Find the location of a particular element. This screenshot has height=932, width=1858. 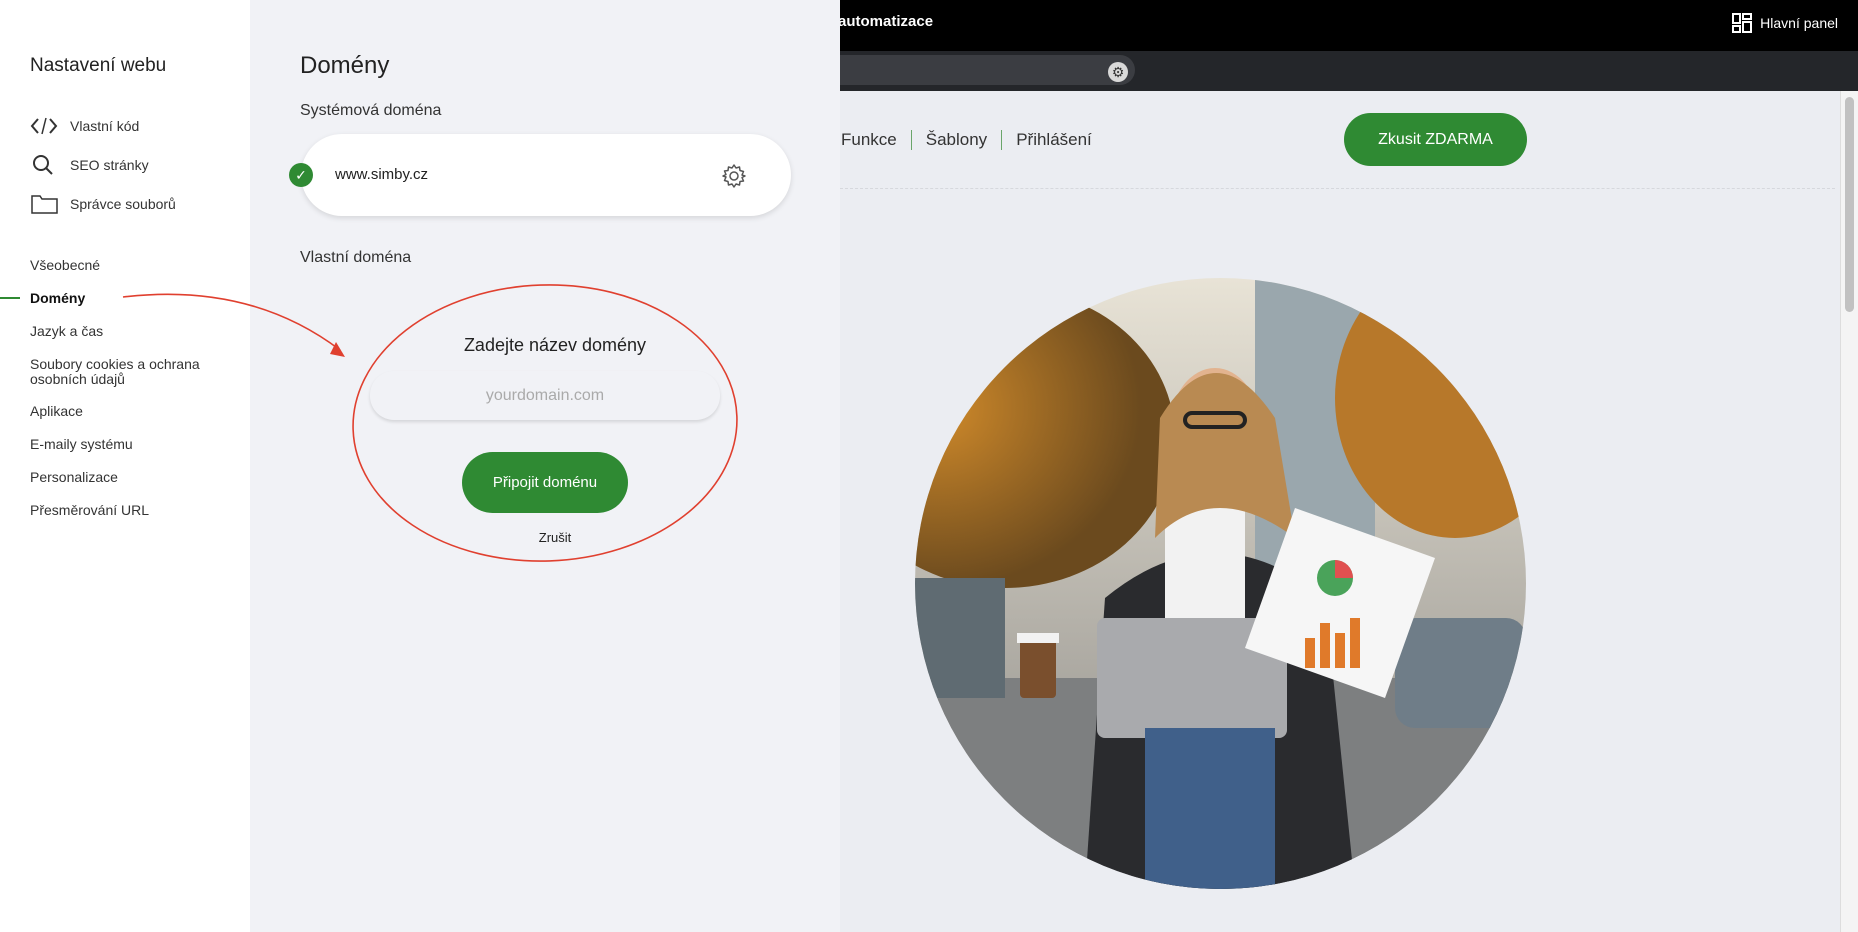

url-field is located at coordinates (982, 70).